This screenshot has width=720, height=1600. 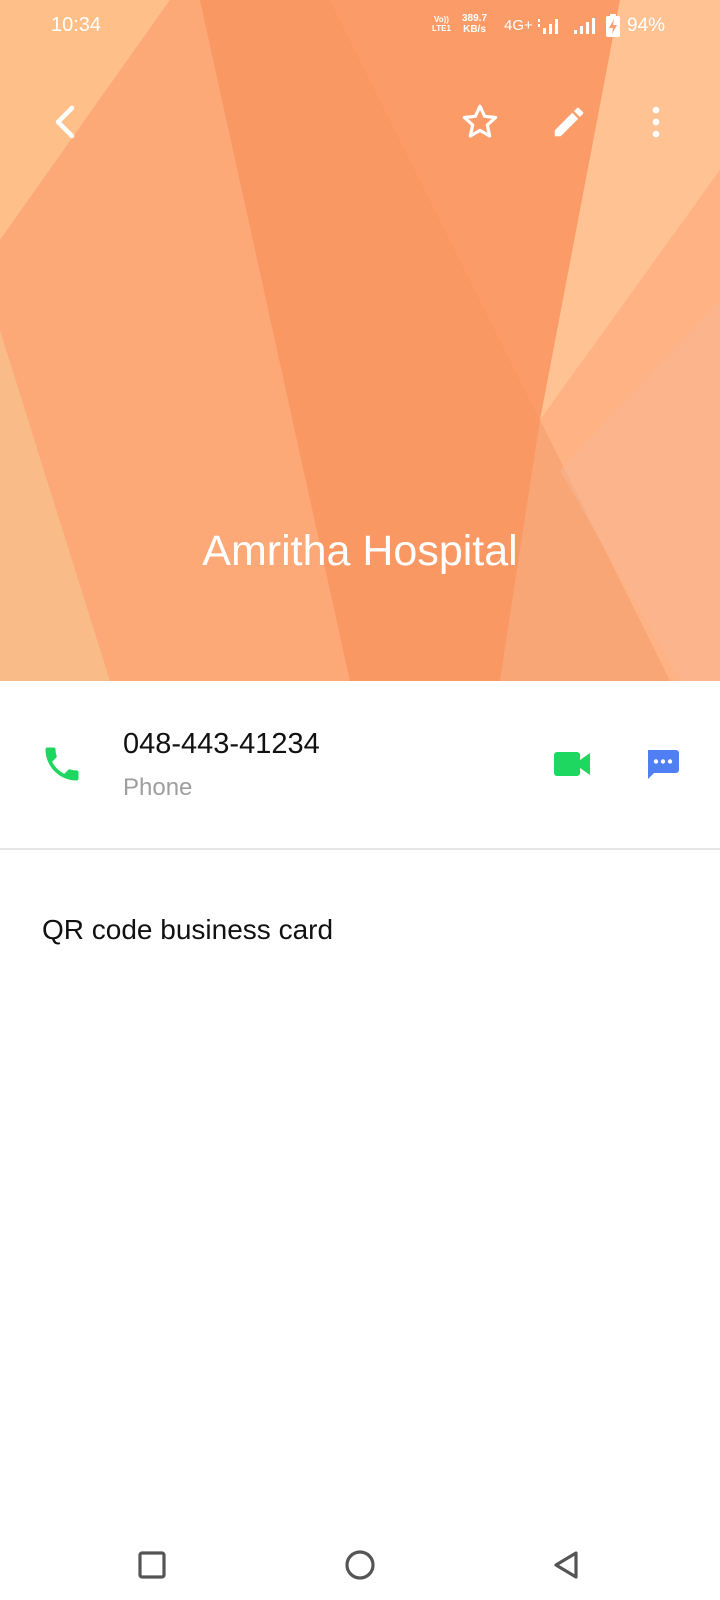 What do you see at coordinates (158, 787) in the screenshot?
I see `phone-type-label: Phone` at bounding box center [158, 787].